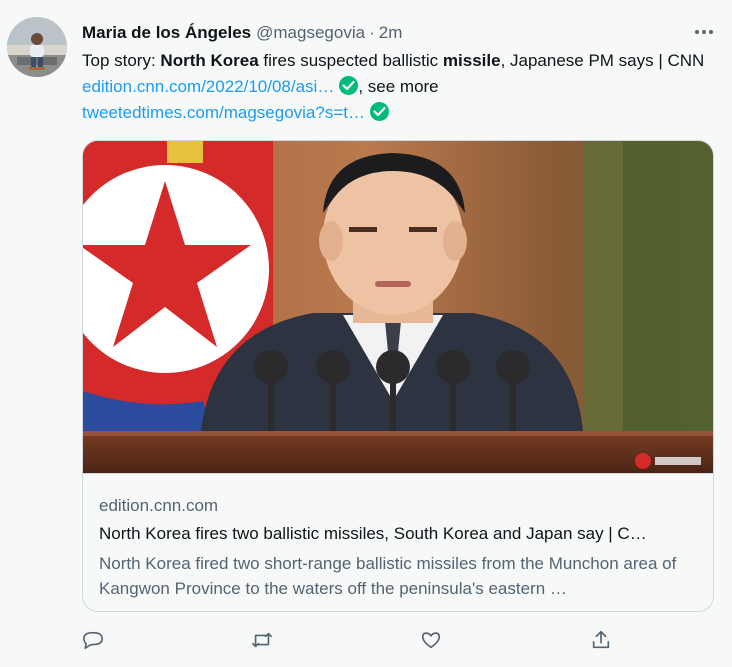 The image size is (732, 667). Describe the element at coordinates (166, 33) in the screenshot. I see `author-name: Maria de los Ángeles` at that location.